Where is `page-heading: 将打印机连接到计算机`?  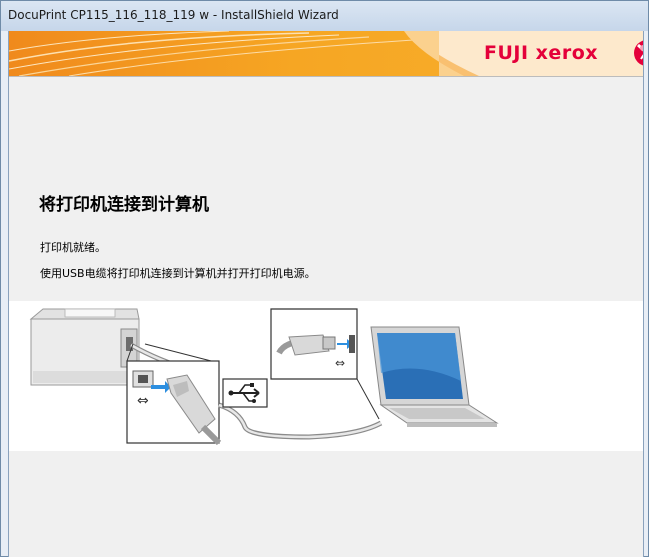 page-heading: 将打印机连接到计算机 is located at coordinates (124, 205).